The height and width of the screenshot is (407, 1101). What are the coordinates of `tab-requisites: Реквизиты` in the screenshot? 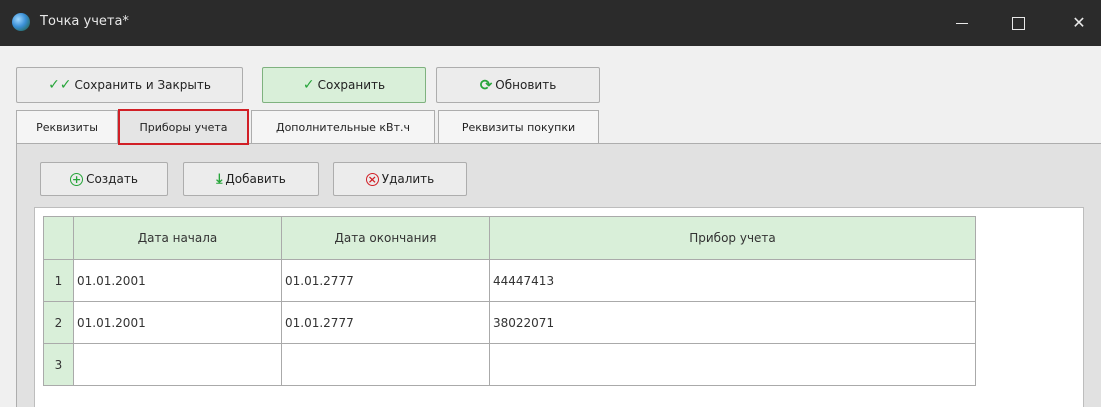 It's located at (67, 127).